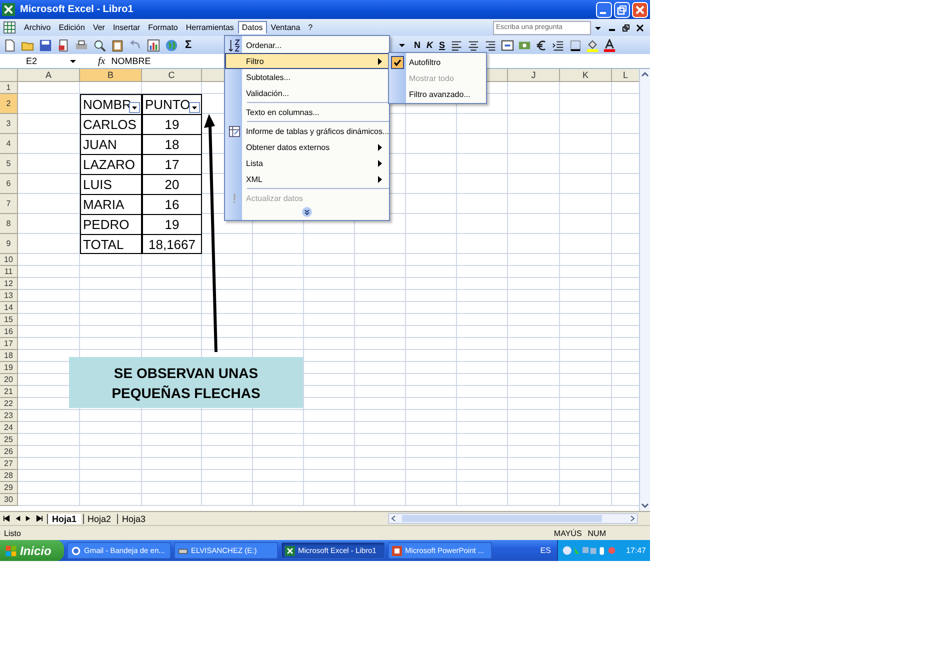 The height and width of the screenshot is (669, 941). What do you see at coordinates (9, 416) in the screenshot?
I see `row-header: 23` at bounding box center [9, 416].